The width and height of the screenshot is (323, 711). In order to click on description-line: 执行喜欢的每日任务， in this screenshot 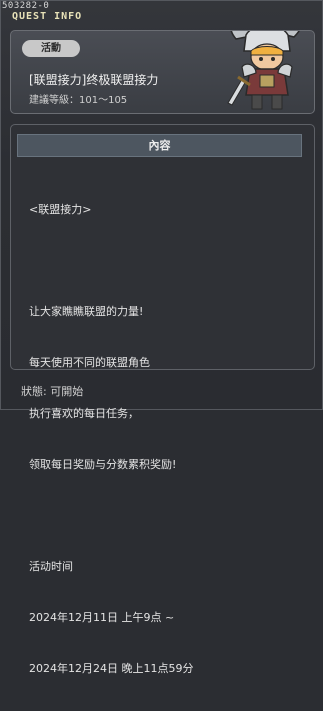, I will do `click(84, 413)`.